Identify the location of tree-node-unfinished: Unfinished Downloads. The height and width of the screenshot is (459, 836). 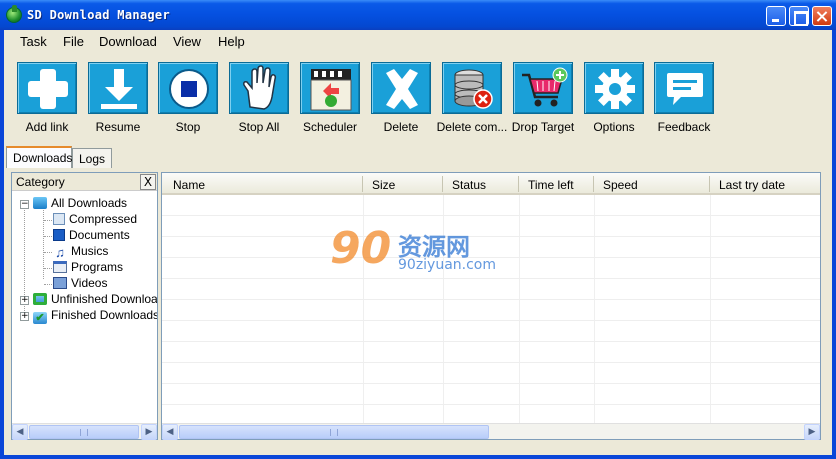
(95, 300).